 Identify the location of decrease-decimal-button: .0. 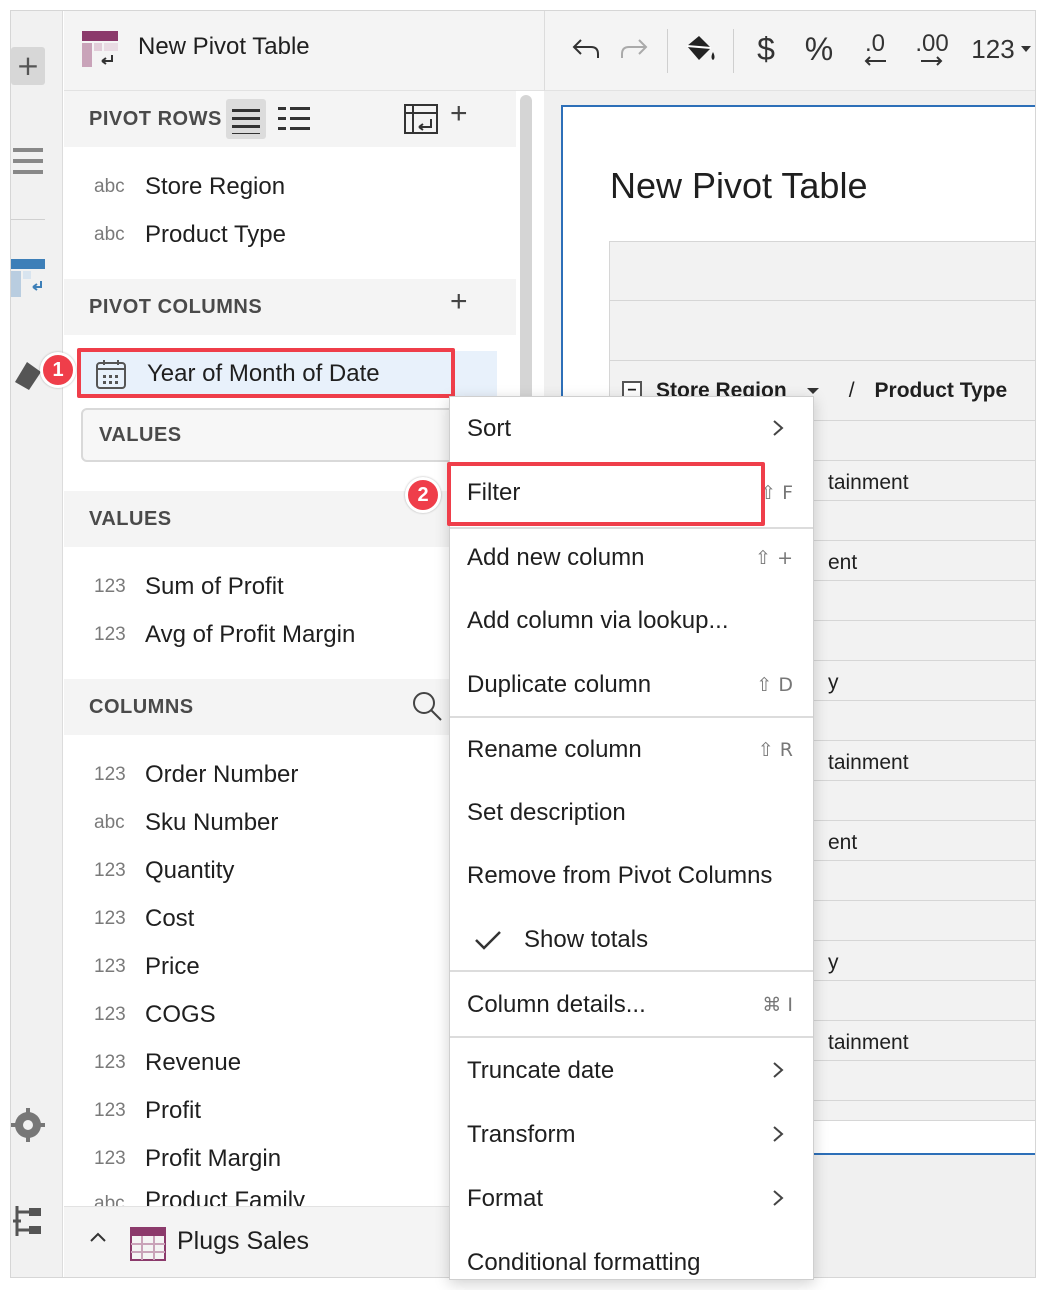
(875, 49).